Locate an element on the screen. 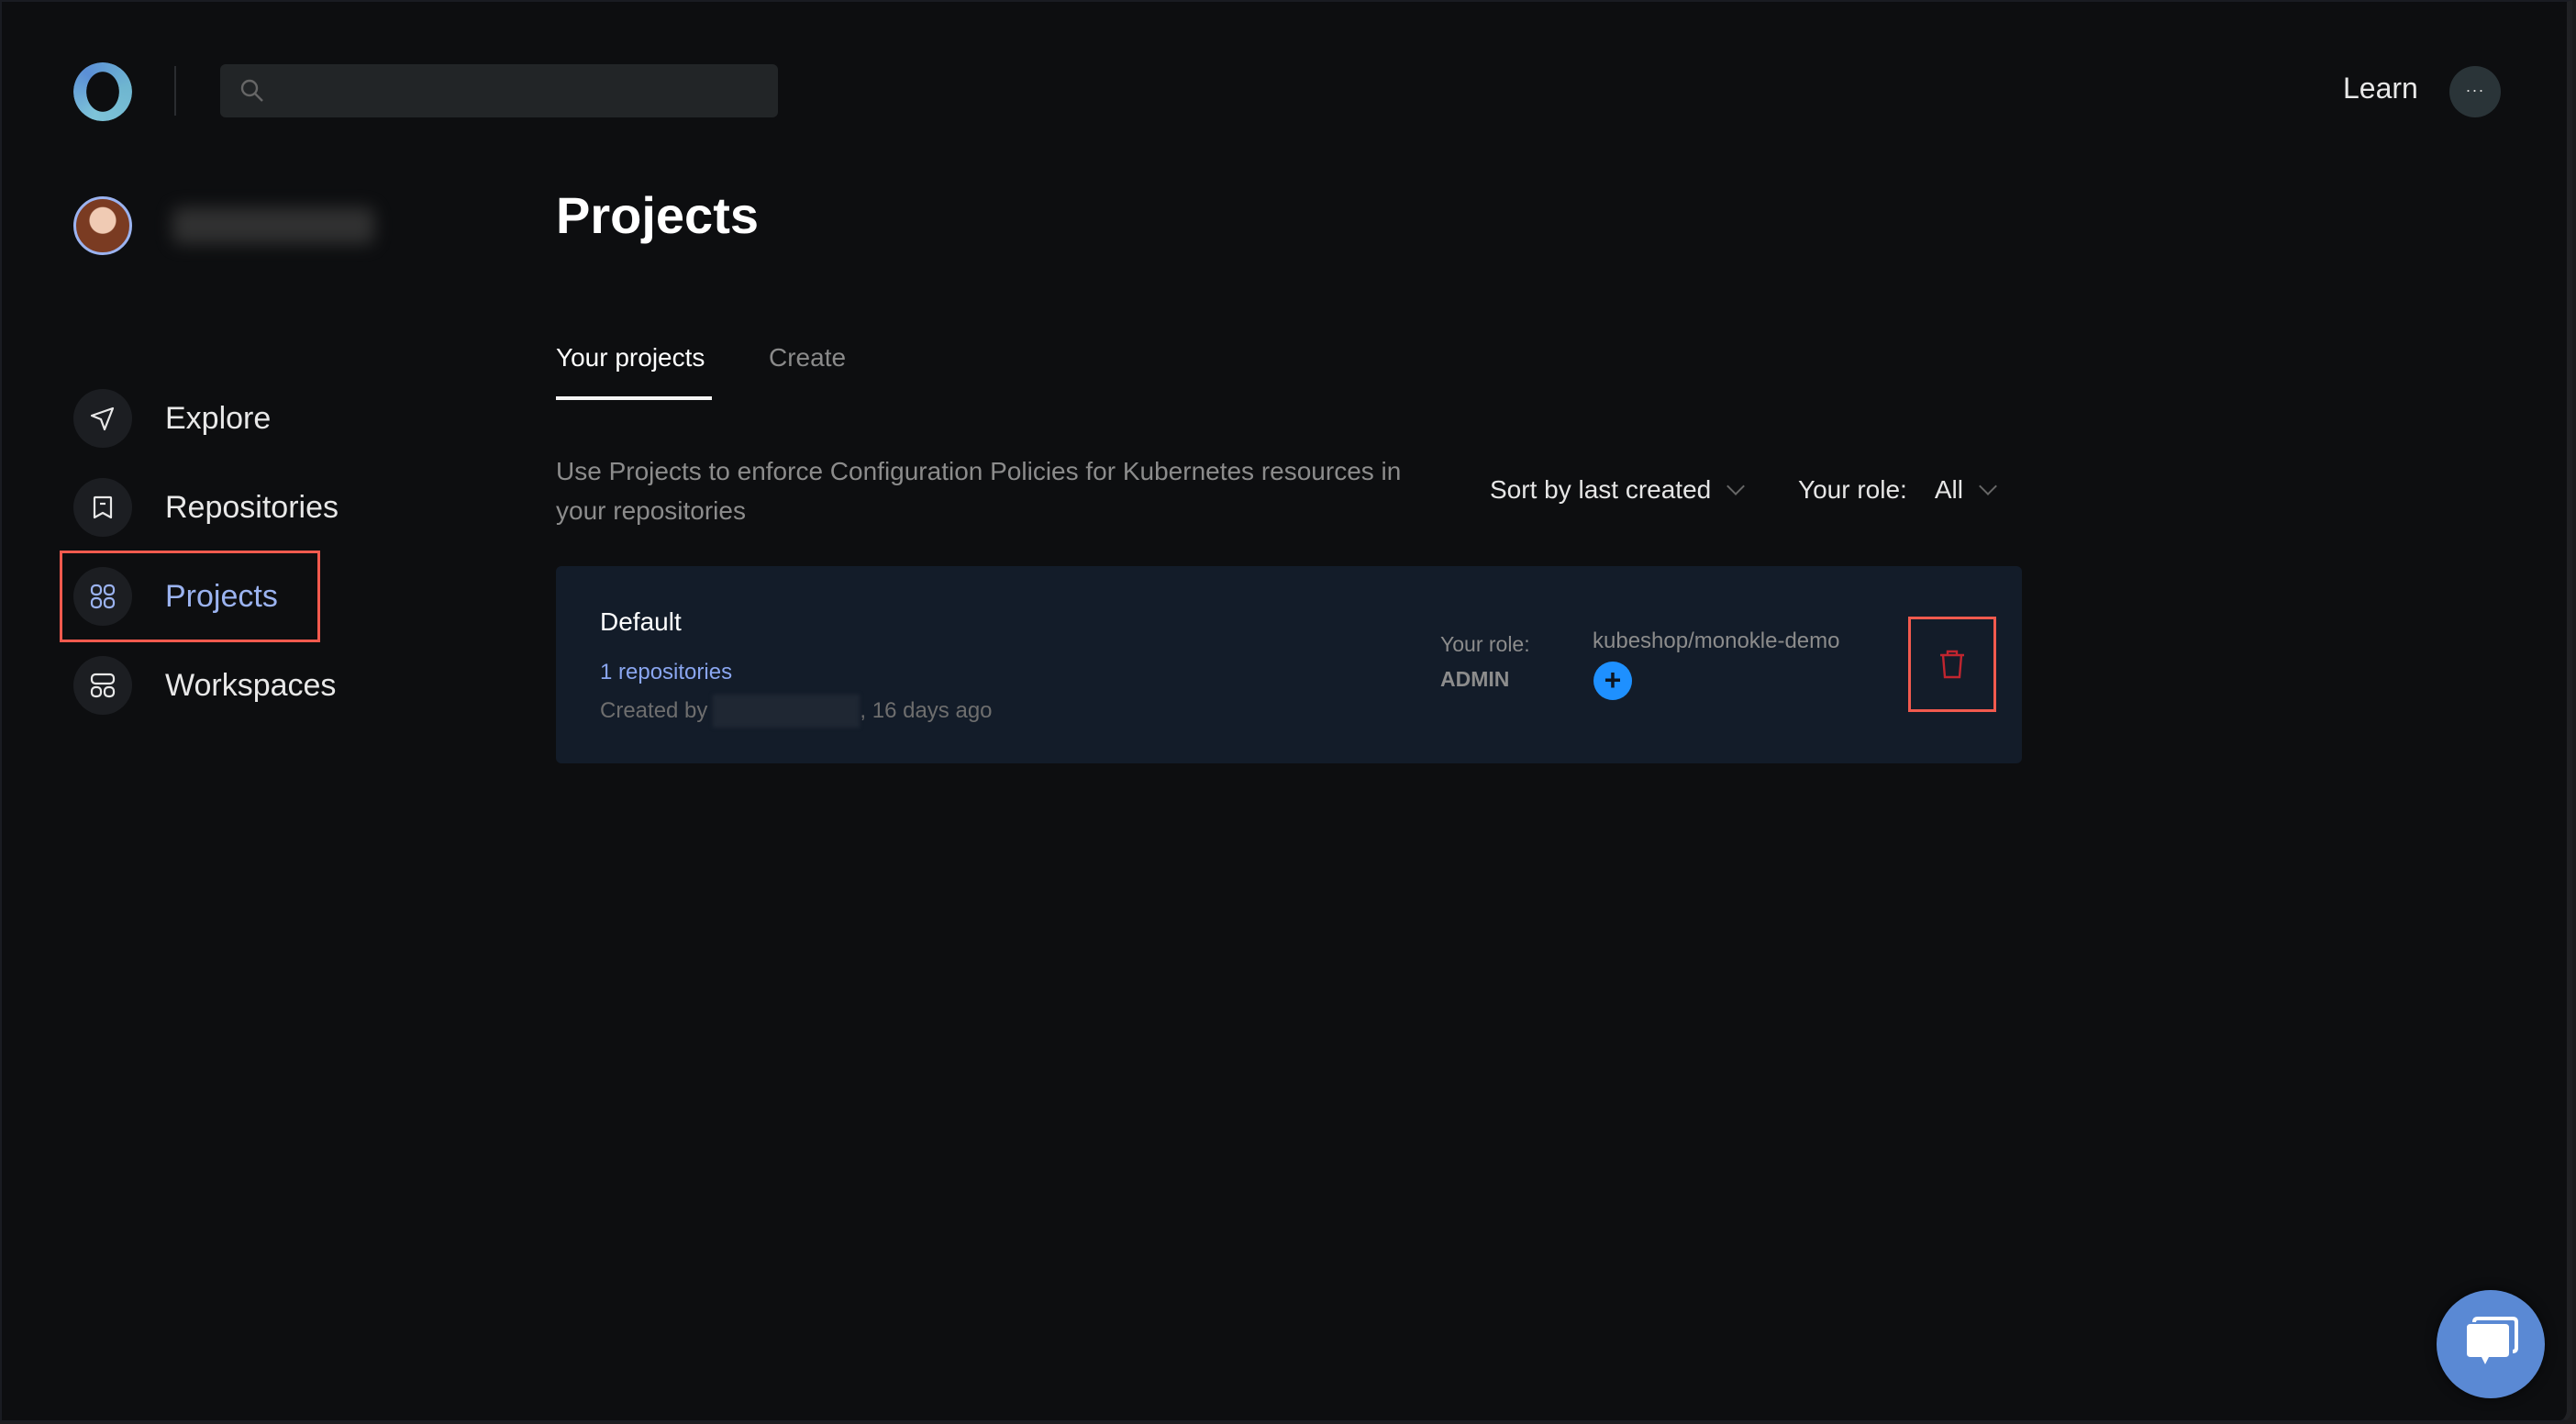 The width and height of the screenshot is (2576, 1424). role-filter-value: All is located at coordinates (1948, 489).